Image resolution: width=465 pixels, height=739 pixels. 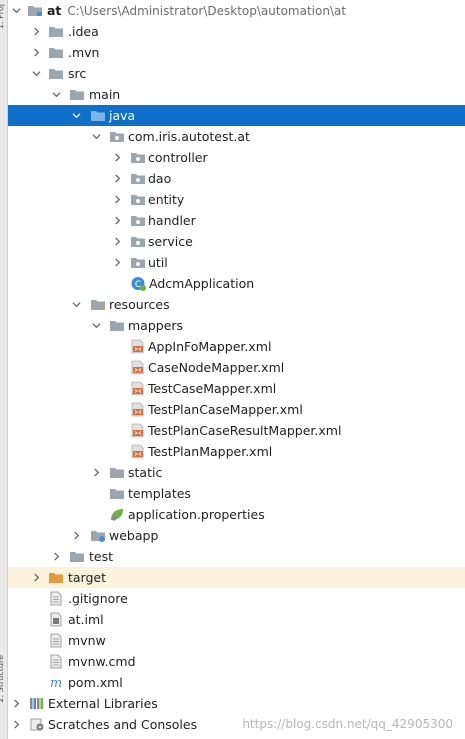 What do you see at coordinates (236, 493) in the screenshot?
I see `tree-row-templates: templates` at bounding box center [236, 493].